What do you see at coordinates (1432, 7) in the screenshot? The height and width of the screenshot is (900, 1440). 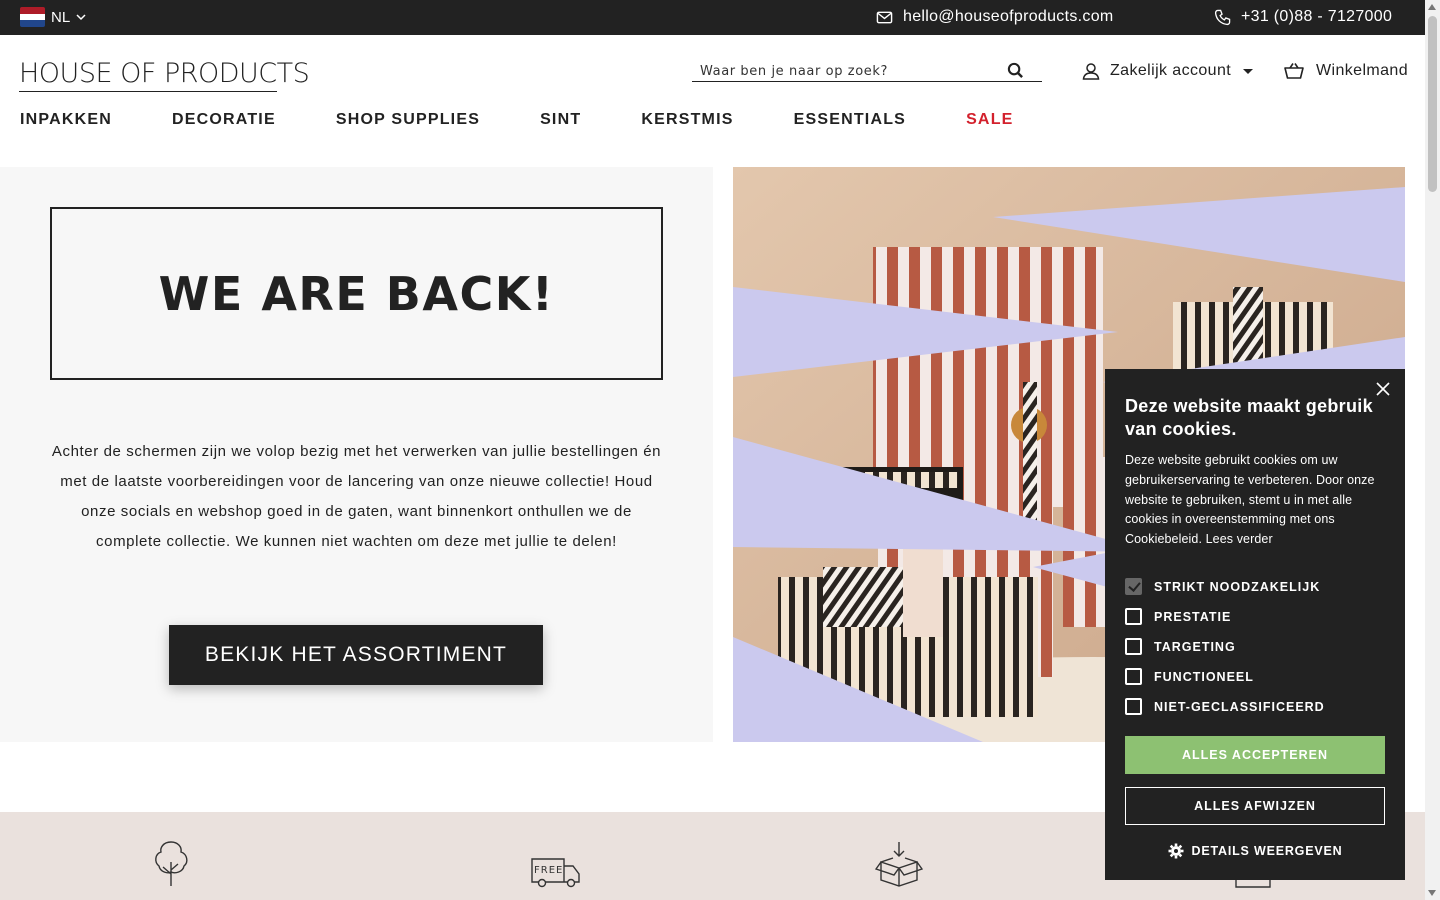 I see `scroll-up-arrow` at bounding box center [1432, 7].